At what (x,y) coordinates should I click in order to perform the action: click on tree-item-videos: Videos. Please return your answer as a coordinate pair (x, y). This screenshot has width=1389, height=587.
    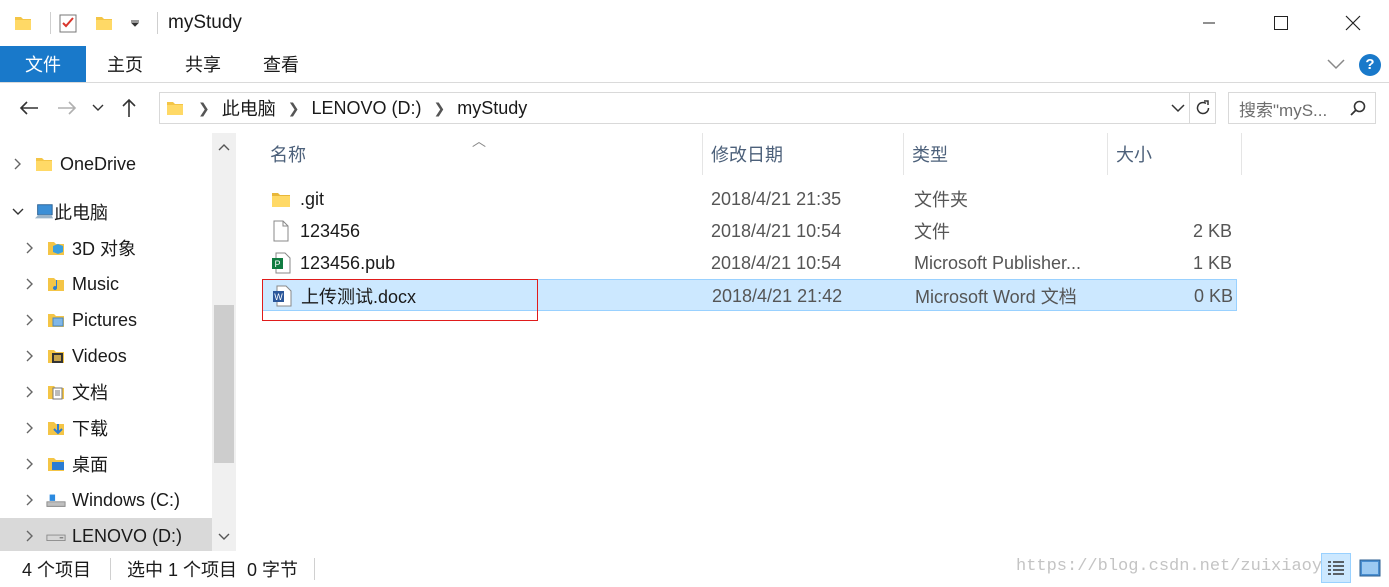
    Looking at the image, I should click on (106, 356).